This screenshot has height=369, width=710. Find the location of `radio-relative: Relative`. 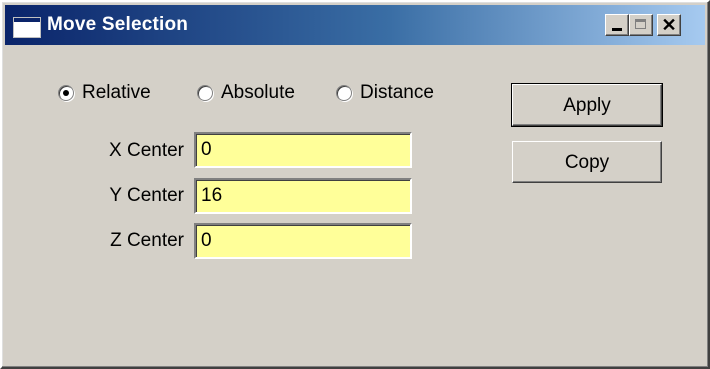

radio-relative: Relative is located at coordinates (104, 93).